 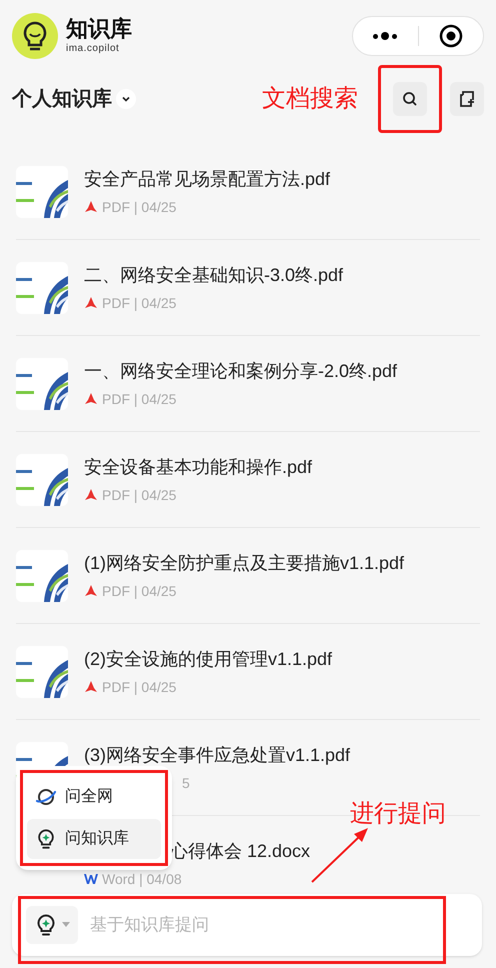 I want to click on document-title: 一、网络安全理论和案例分享-2.0终.pdf, so click(x=241, y=371).